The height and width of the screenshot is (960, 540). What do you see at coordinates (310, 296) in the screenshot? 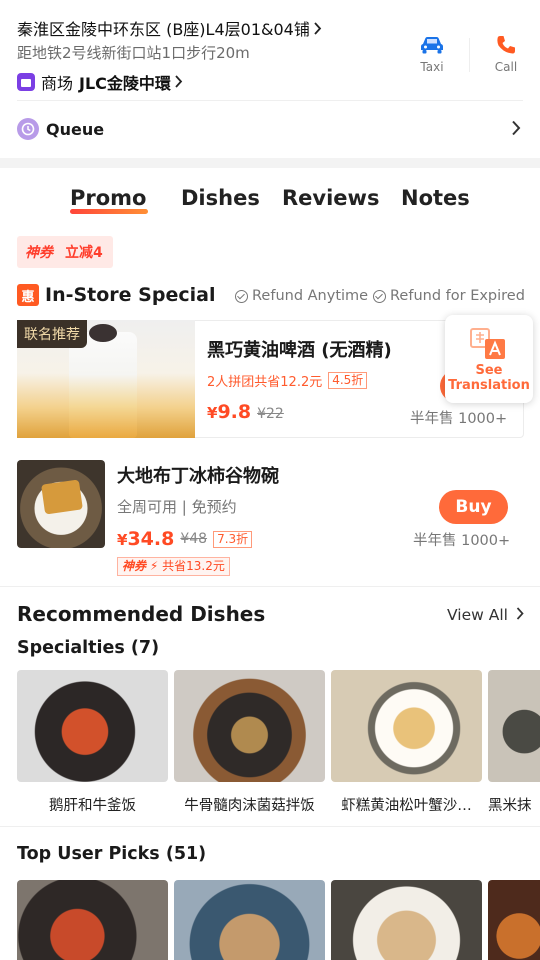
I see `guarantee-label: Refund Anytime` at bounding box center [310, 296].